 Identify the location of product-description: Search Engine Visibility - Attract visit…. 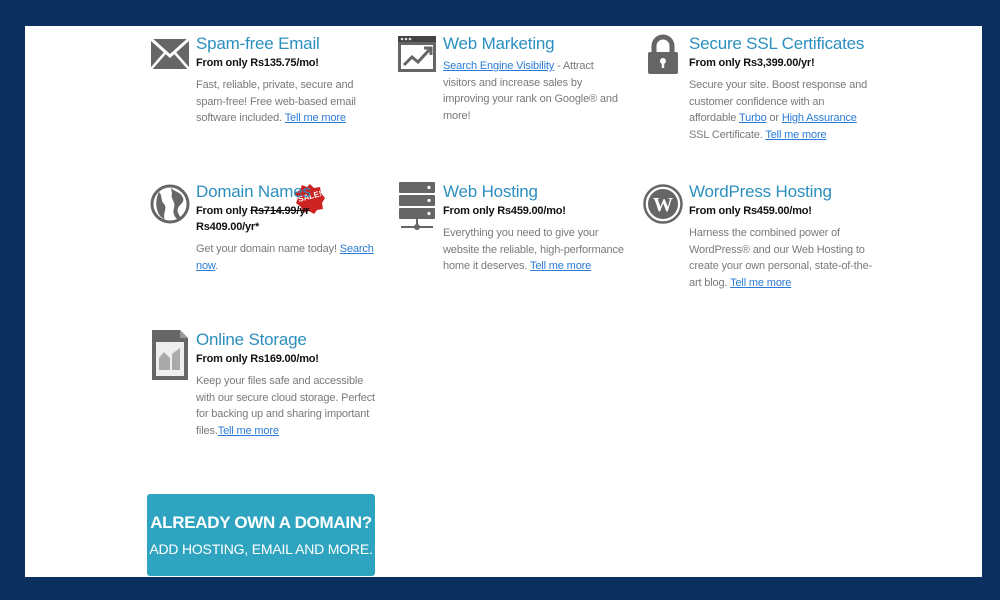
(535, 91).